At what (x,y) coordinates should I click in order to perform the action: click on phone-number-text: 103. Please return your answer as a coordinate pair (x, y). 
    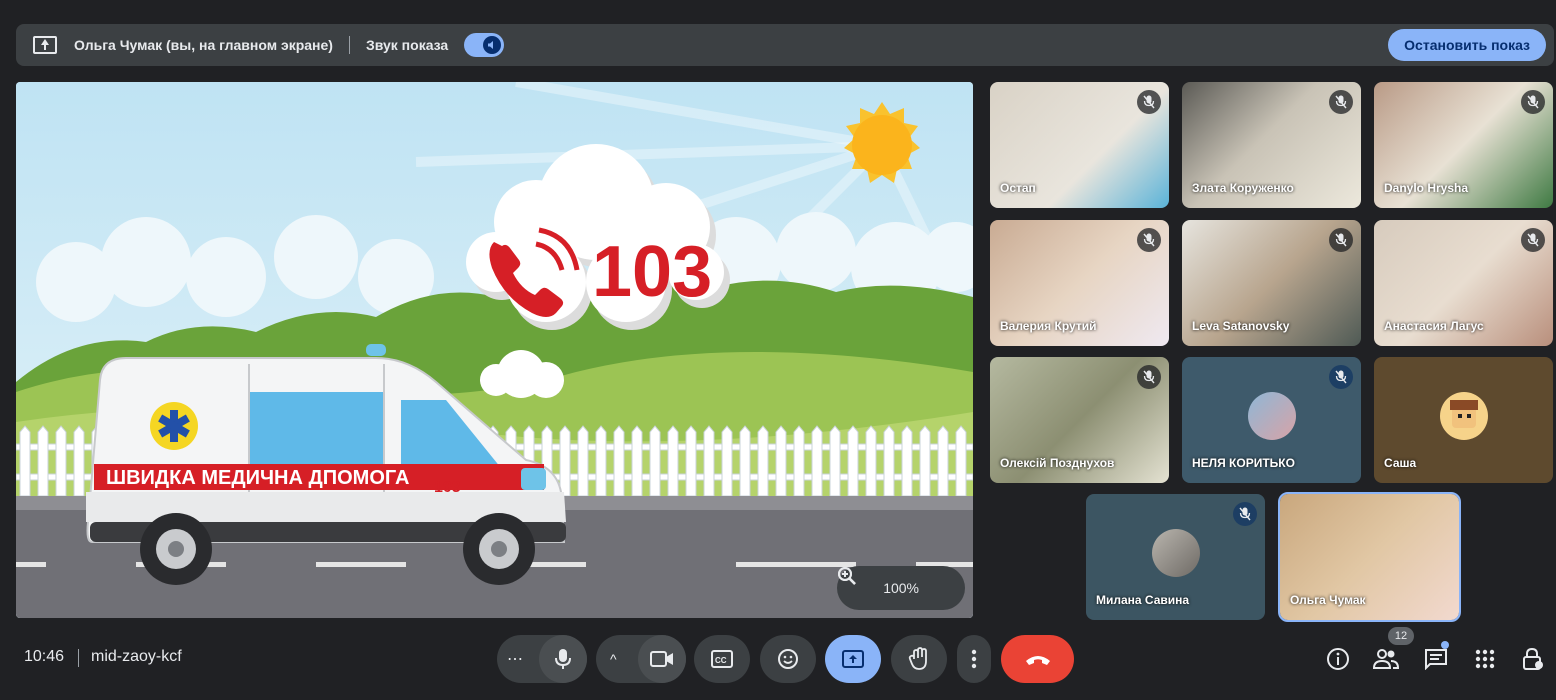
    Looking at the image, I should click on (652, 272).